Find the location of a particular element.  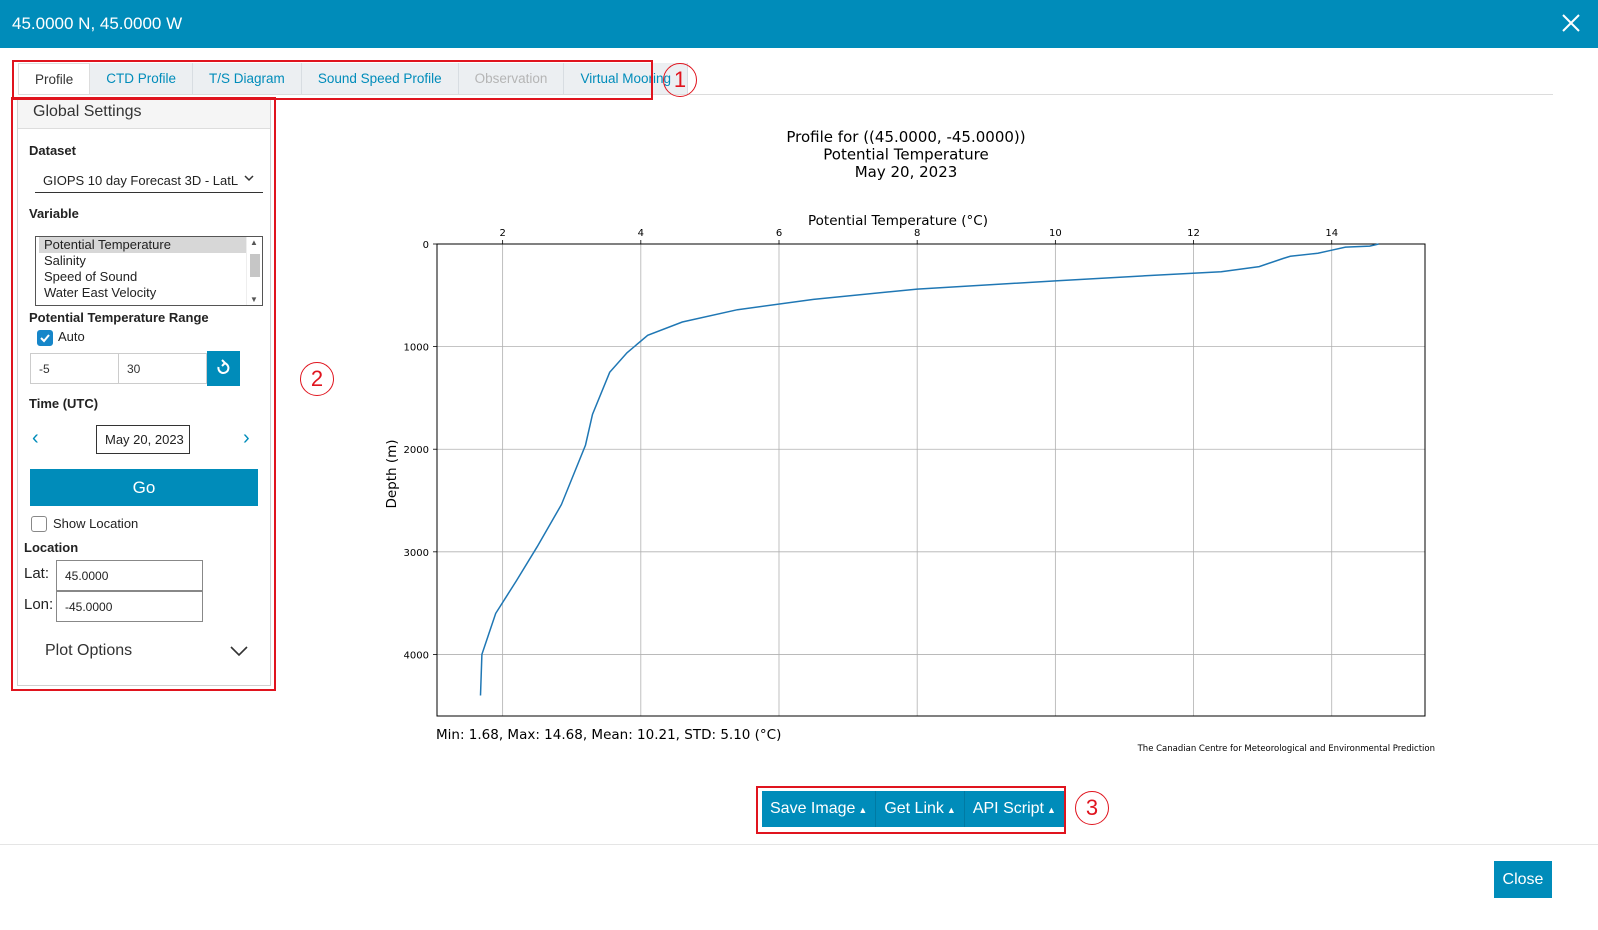

latitude-input: 45.0000 is located at coordinates (129, 575).